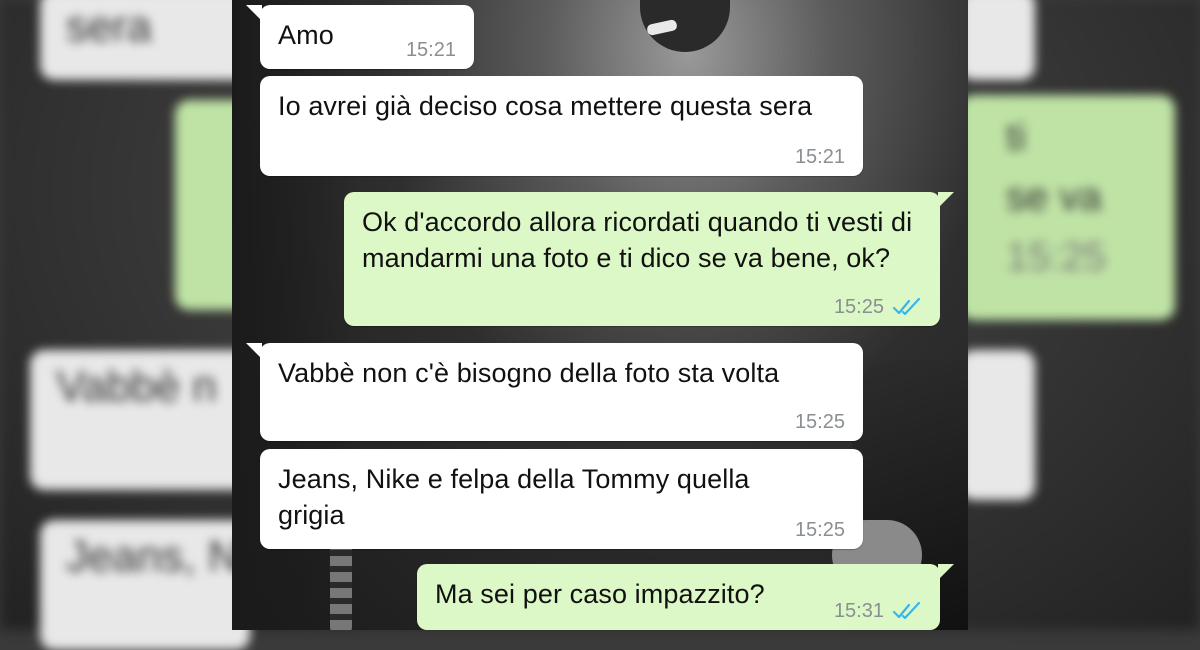 The image size is (1200, 650). What do you see at coordinates (360, 37) in the screenshot?
I see `message-bubble-incoming: Amo 15:21` at bounding box center [360, 37].